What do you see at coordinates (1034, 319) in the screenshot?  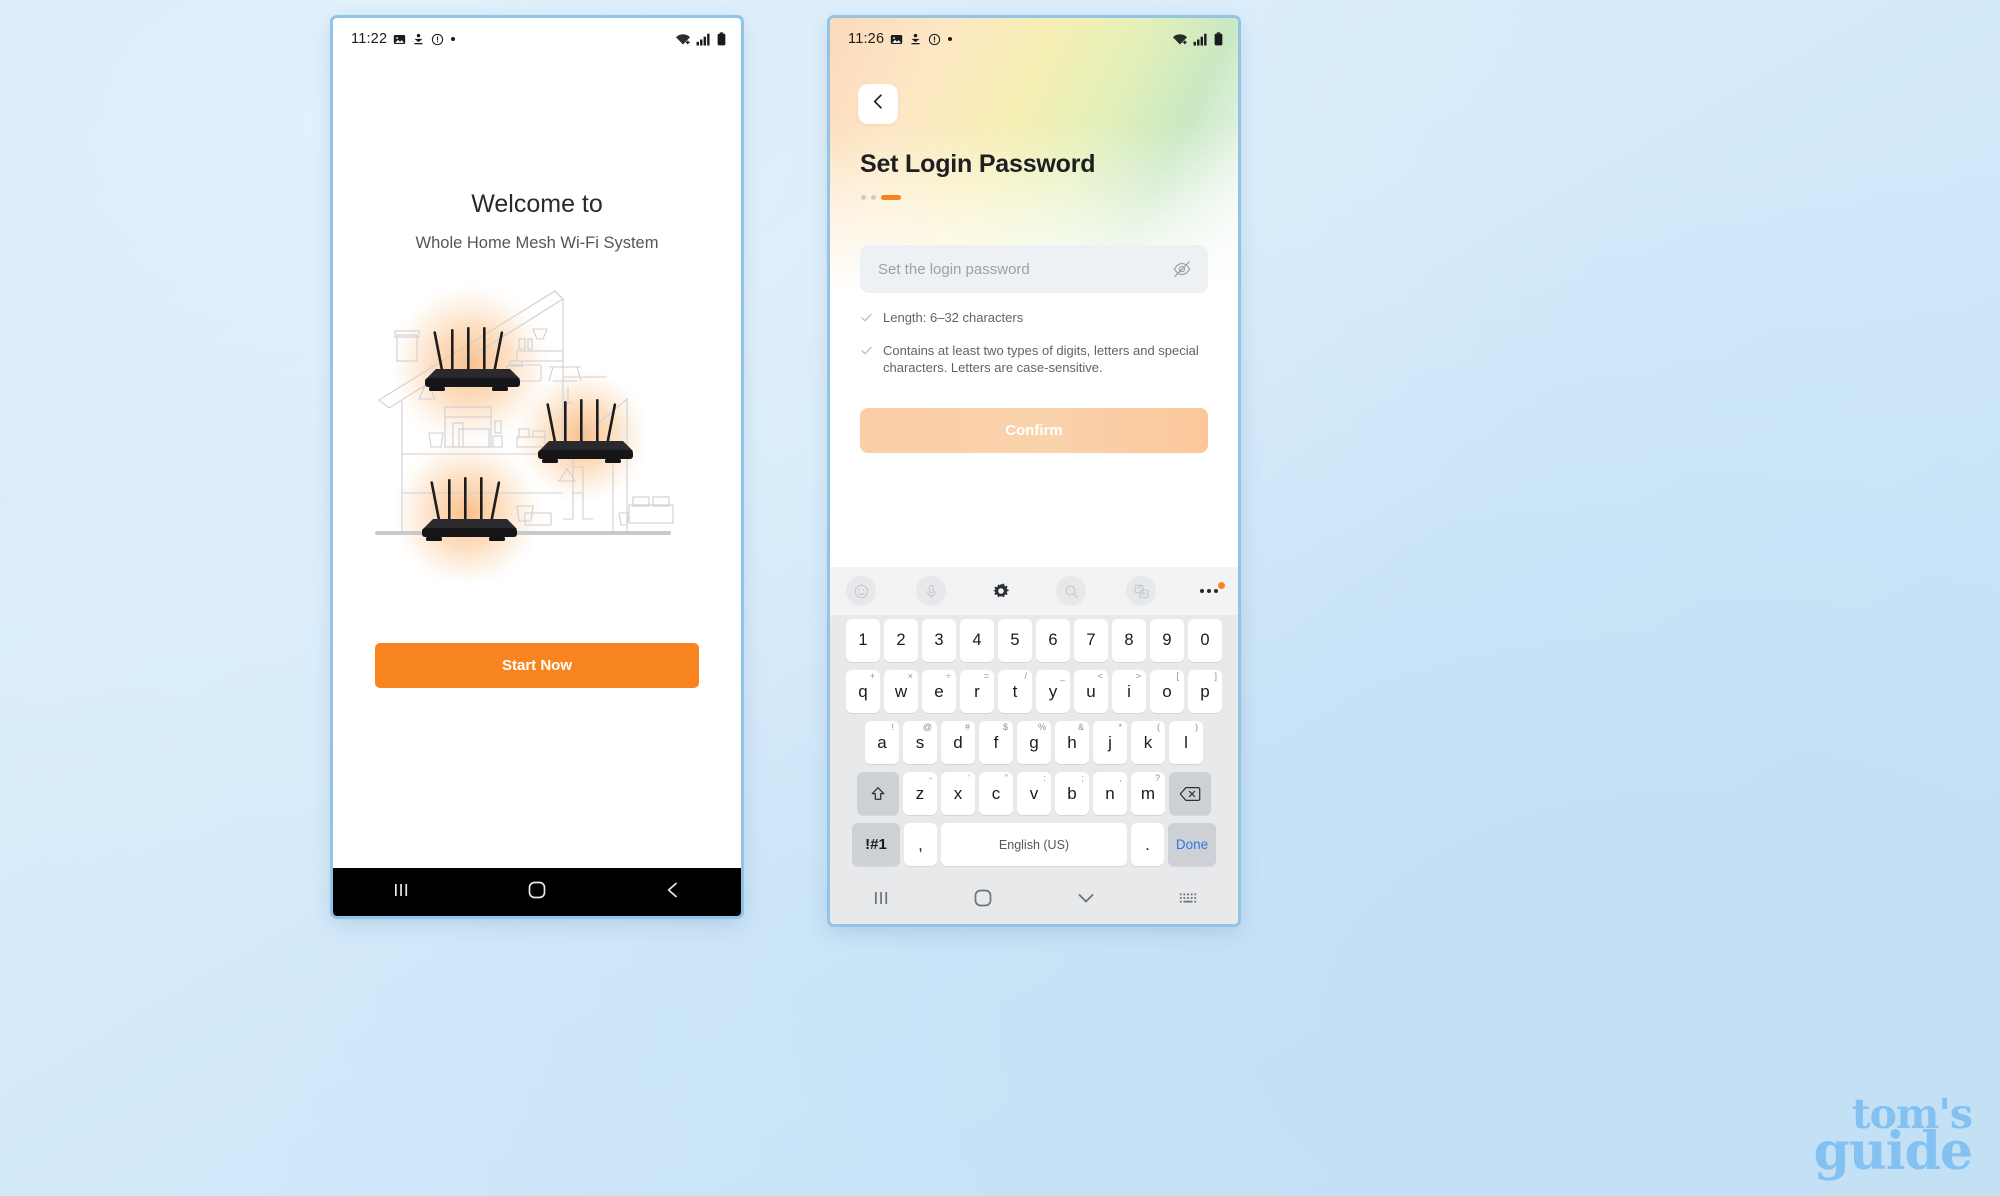 I see `requirement-item: Length: 6–32 characters` at bounding box center [1034, 319].